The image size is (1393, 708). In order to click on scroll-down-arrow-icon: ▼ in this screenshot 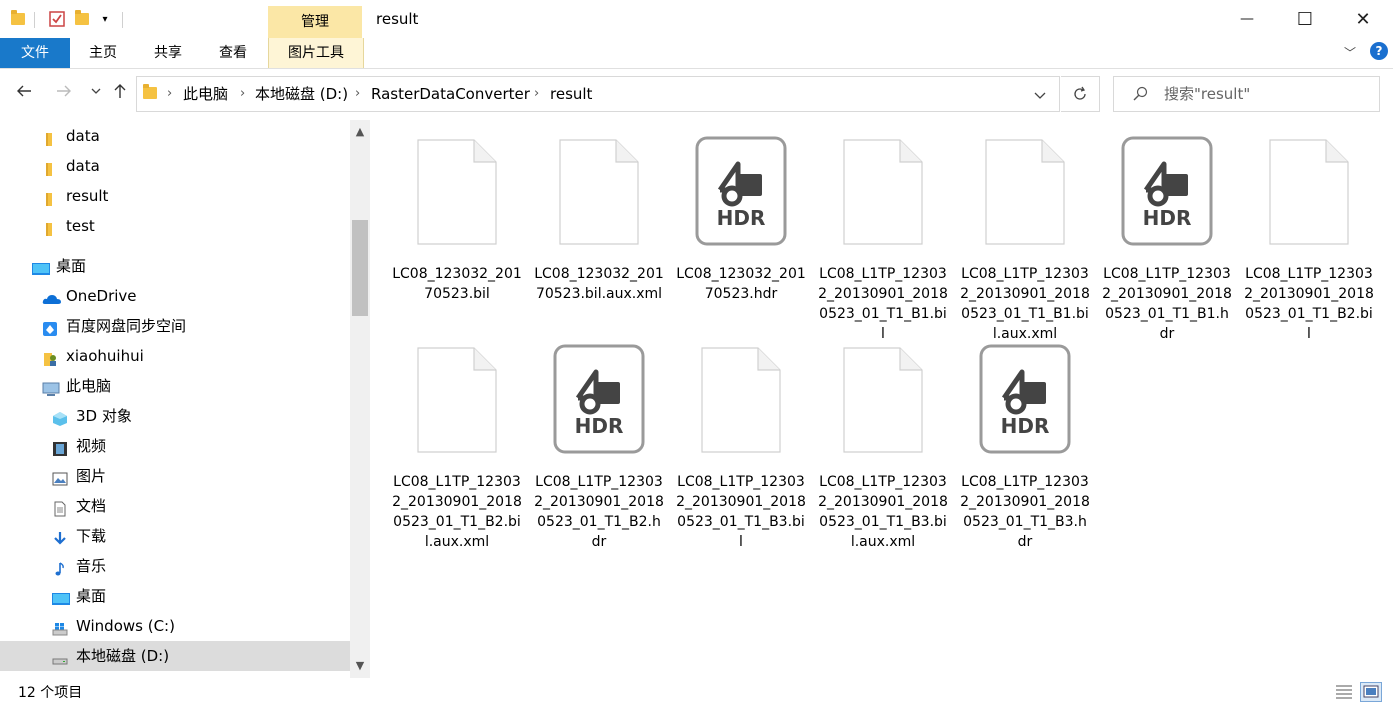, I will do `click(360, 666)`.